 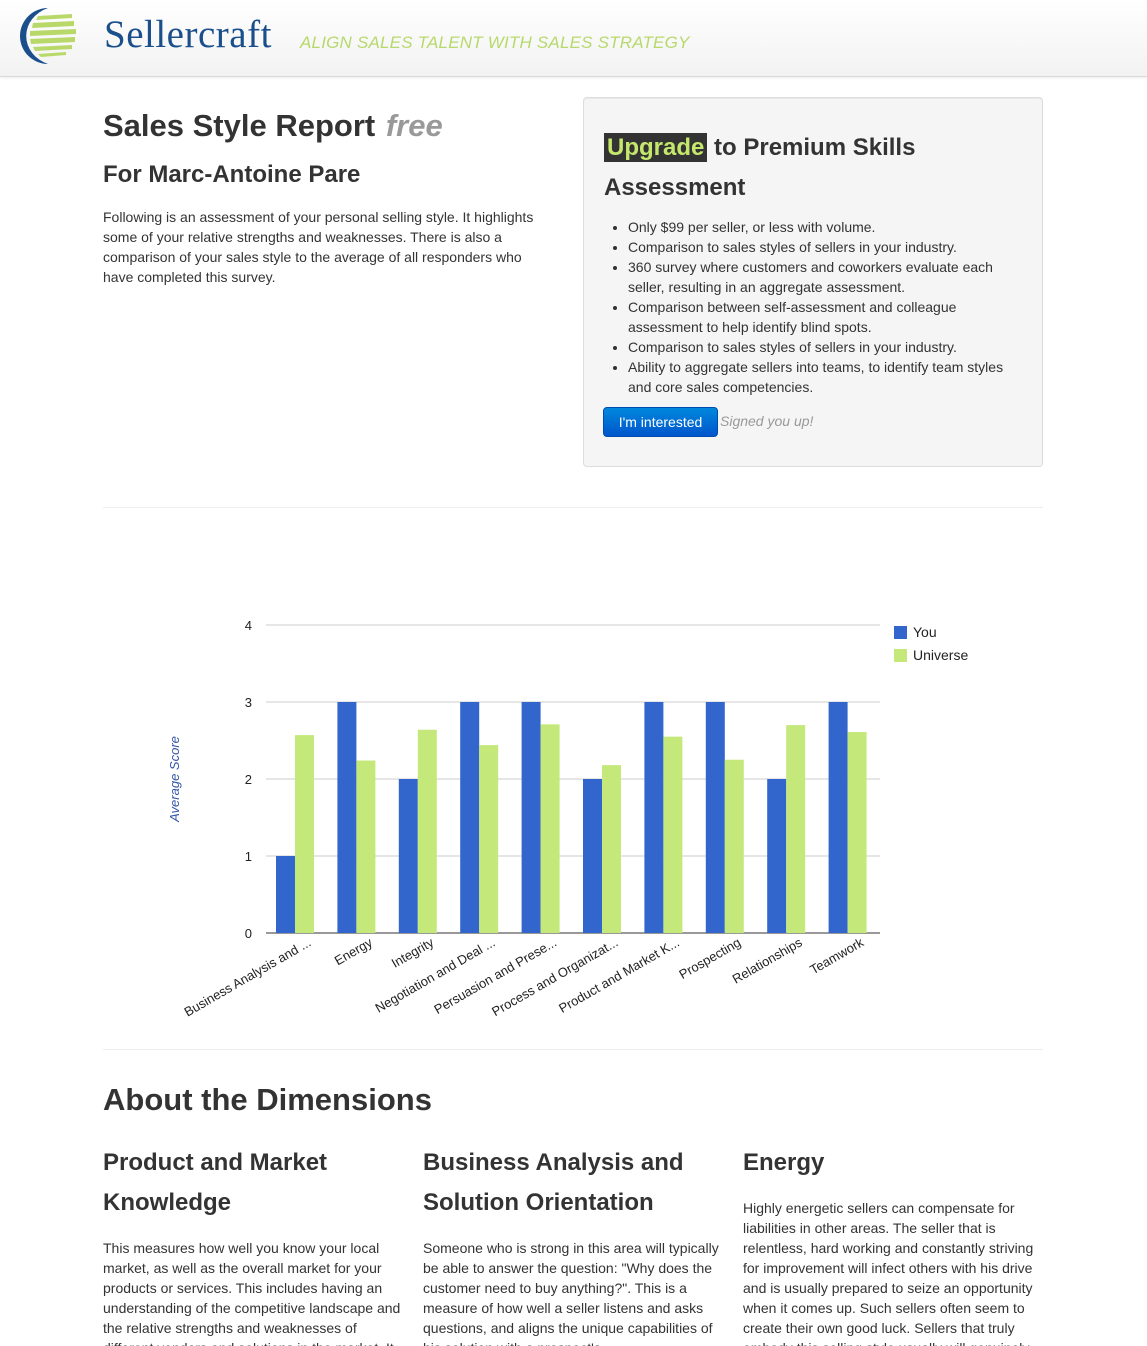 I want to click on legend-label: You, so click(x=925, y=632).